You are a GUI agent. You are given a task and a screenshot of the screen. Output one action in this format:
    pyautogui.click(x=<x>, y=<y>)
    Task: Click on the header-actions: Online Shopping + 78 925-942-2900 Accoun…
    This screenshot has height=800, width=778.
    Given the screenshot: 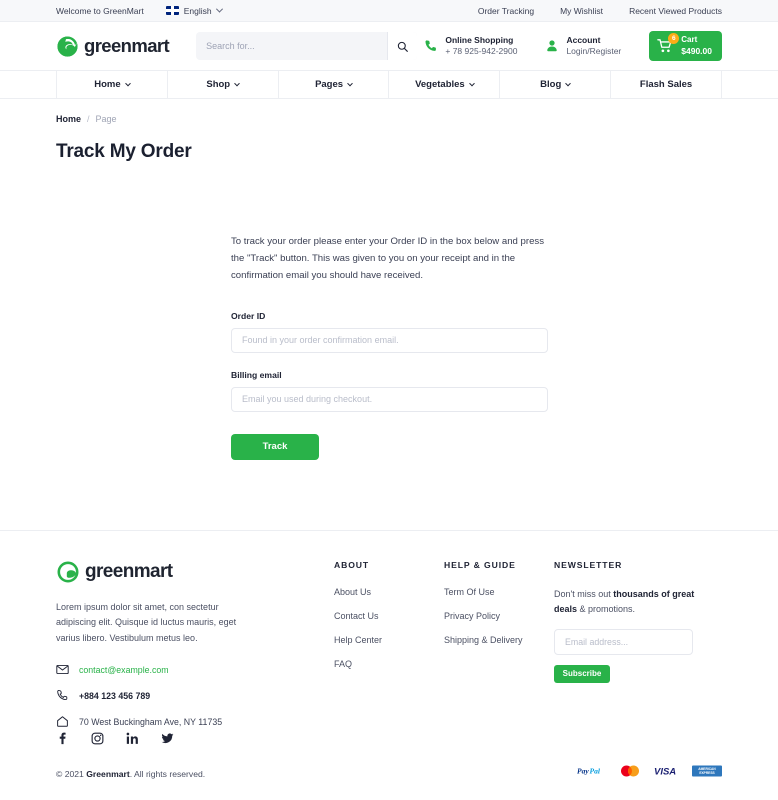 What is the action you would take?
    pyautogui.click(x=573, y=46)
    